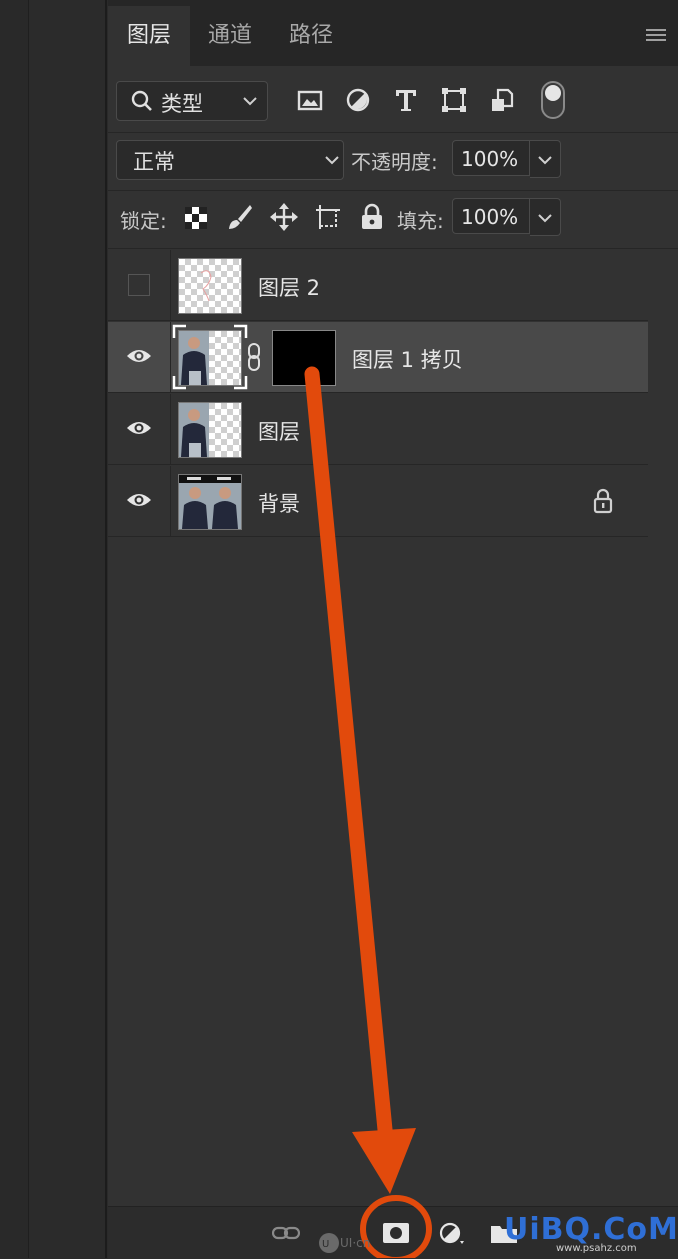 The image size is (678, 1259). Describe the element at coordinates (328, 217) in the screenshot. I see `lock-artboard-icon` at that location.